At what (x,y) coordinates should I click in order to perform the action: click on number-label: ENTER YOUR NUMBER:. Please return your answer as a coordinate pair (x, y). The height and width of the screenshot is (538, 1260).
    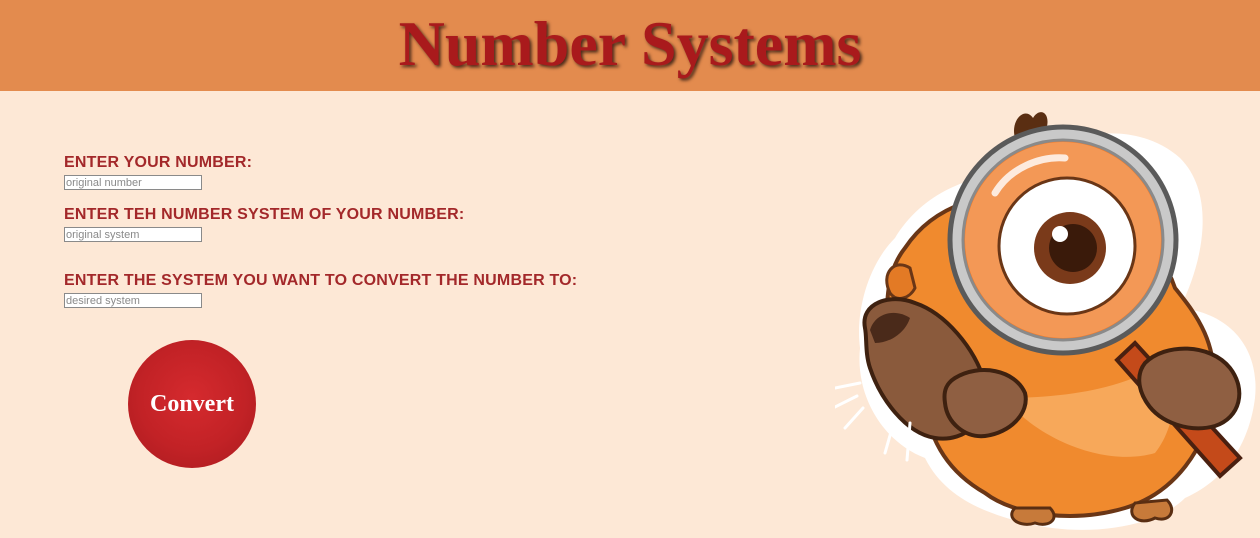
    Looking at the image, I should click on (158, 162).